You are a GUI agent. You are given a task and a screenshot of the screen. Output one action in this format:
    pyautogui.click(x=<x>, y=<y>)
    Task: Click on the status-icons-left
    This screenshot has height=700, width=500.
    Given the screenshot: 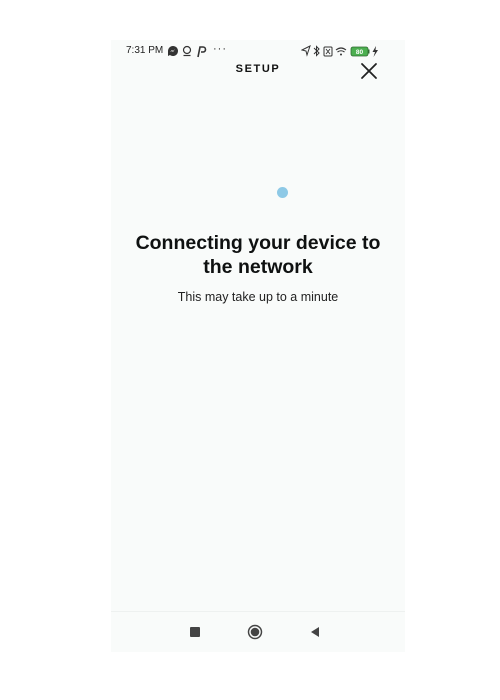 What is the action you would take?
    pyautogui.click(x=187, y=51)
    